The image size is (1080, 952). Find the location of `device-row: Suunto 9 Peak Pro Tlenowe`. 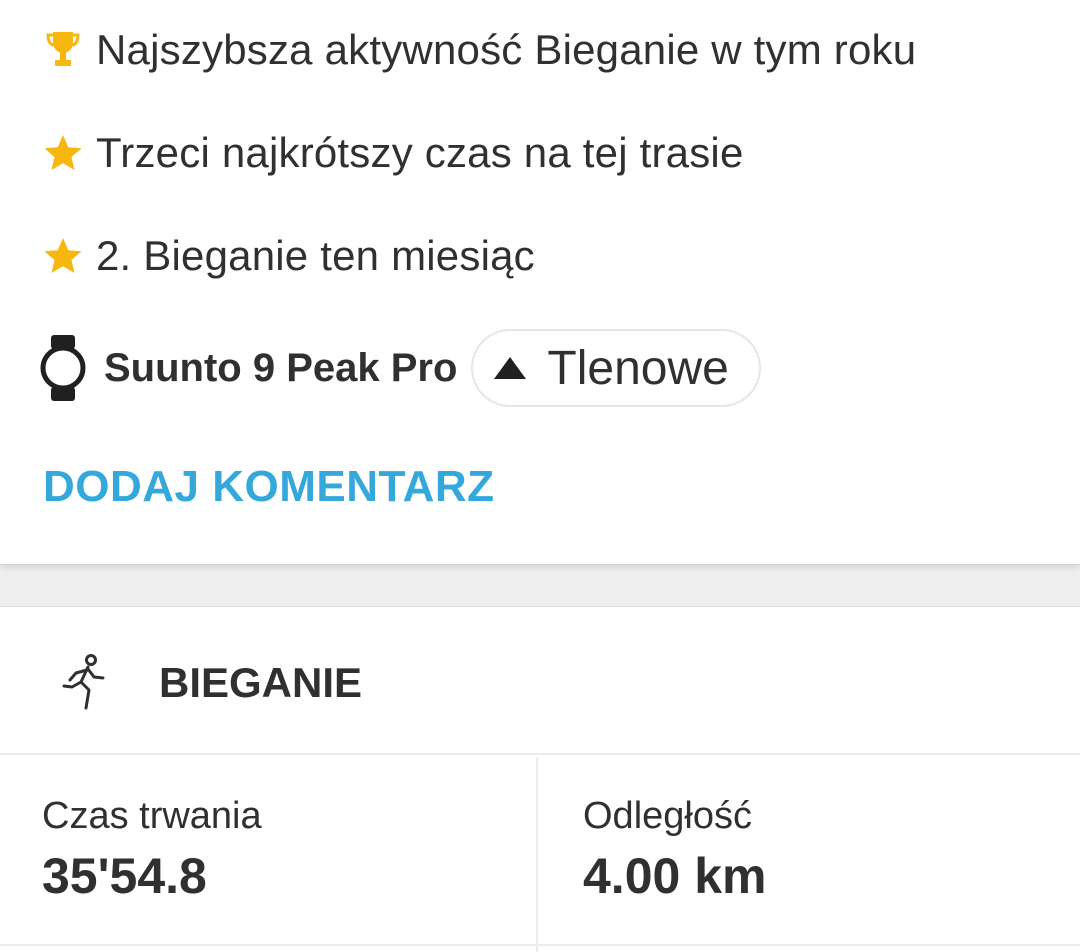

device-row: Suunto 9 Peak Pro Tlenowe is located at coordinates (399, 368).